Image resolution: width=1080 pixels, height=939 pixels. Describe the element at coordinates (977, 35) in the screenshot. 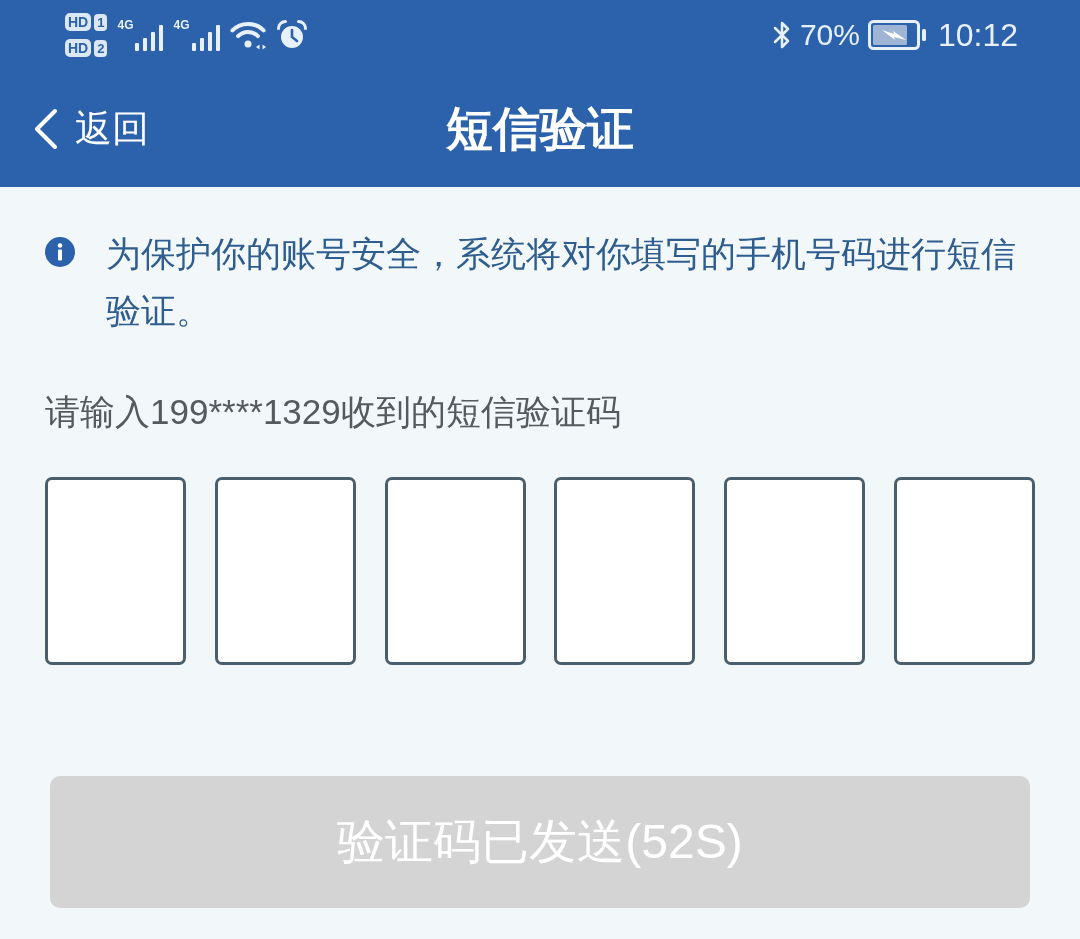

I see `clock-time: 10:12` at that location.